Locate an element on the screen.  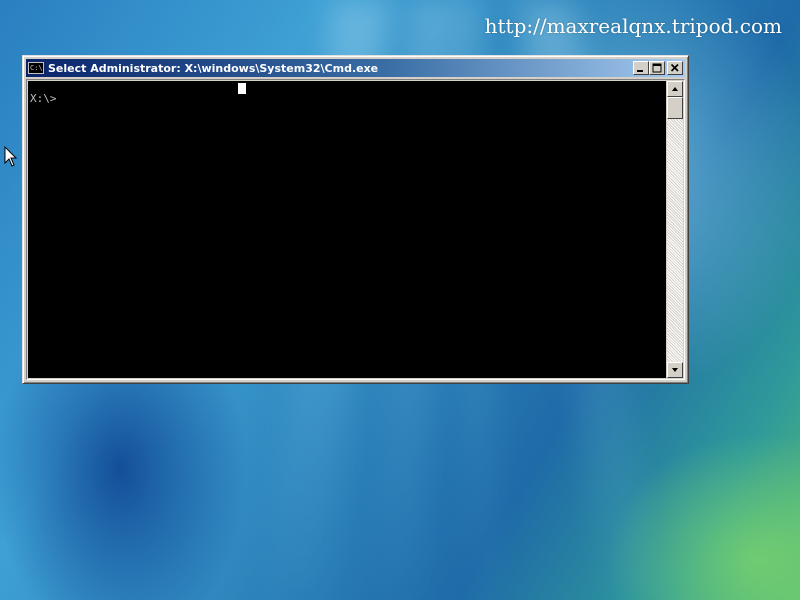
minimize-button is located at coordinates (641, 68).